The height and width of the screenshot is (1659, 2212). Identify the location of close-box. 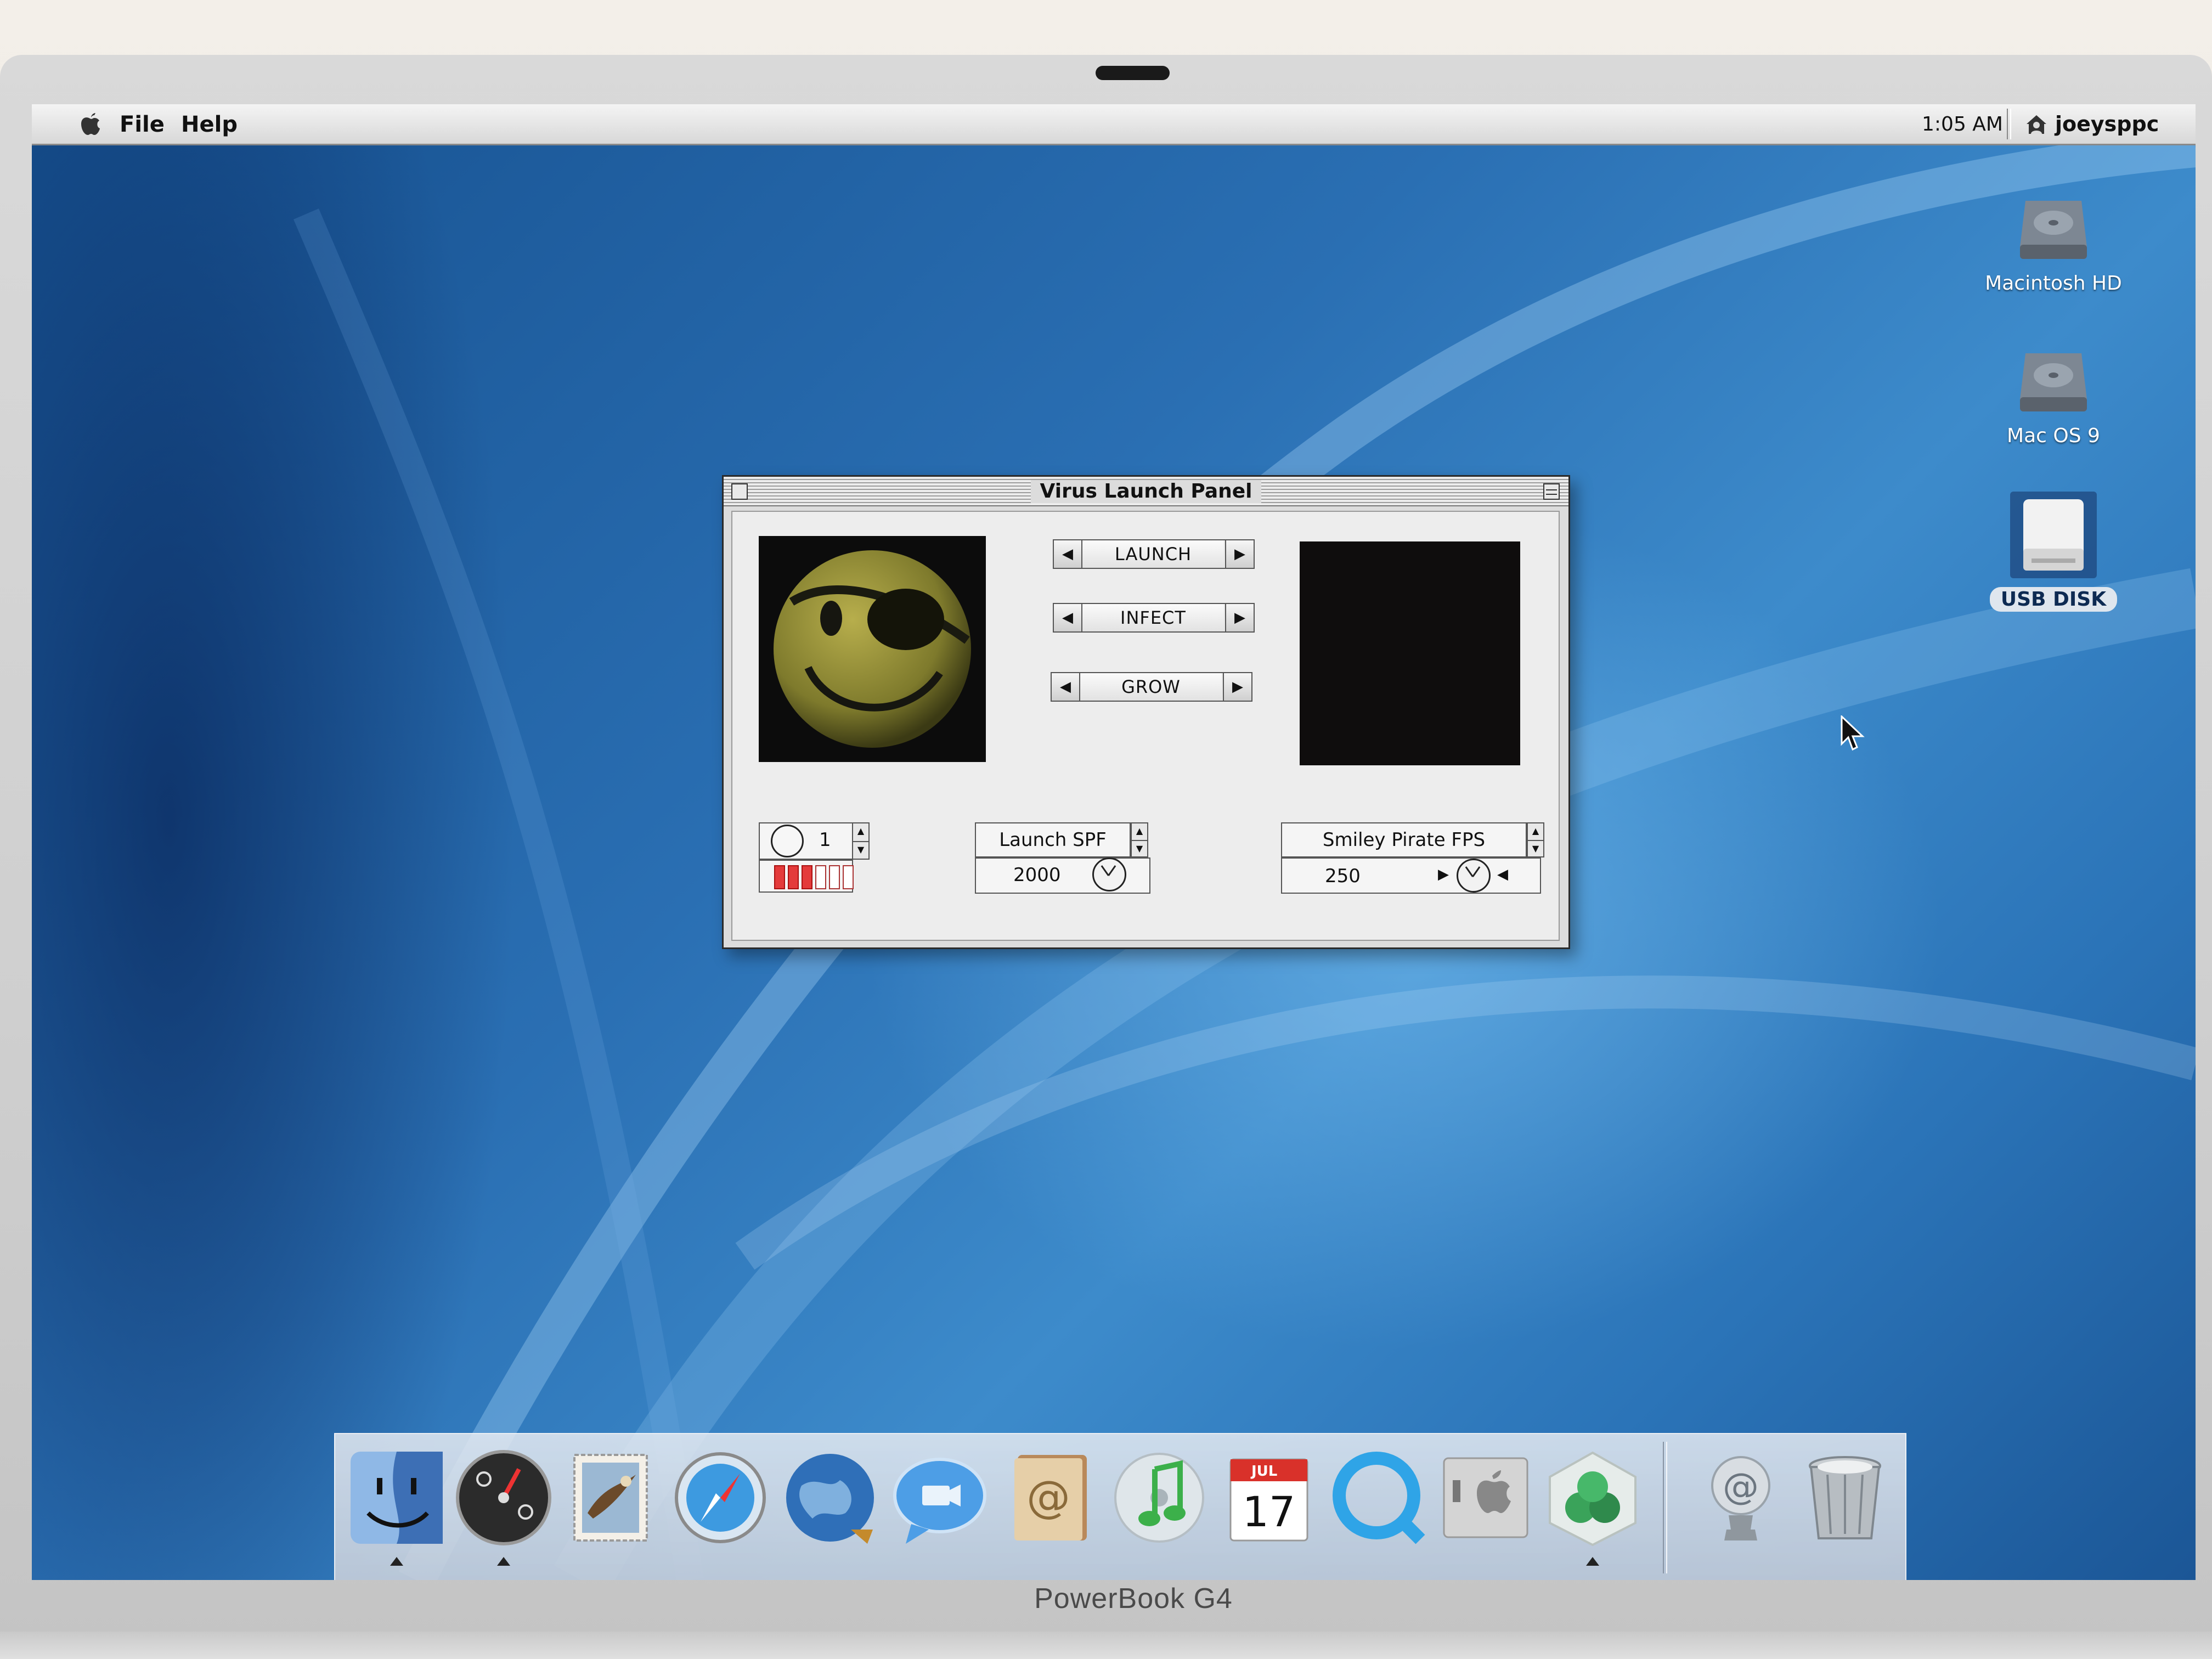
(739, 491).